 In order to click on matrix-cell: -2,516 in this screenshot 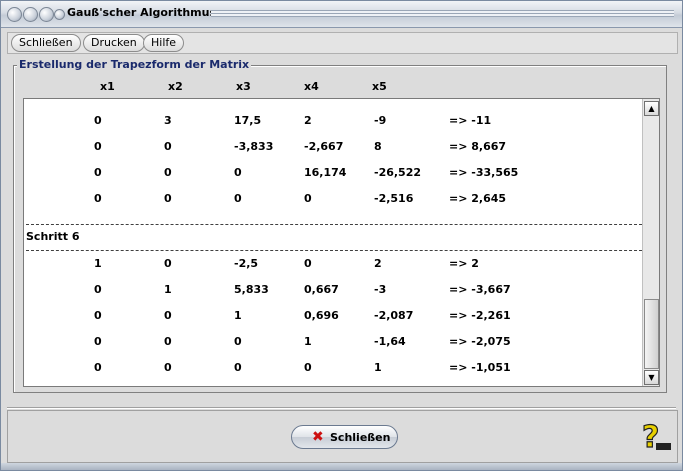, I will do `click(394, 198)`.